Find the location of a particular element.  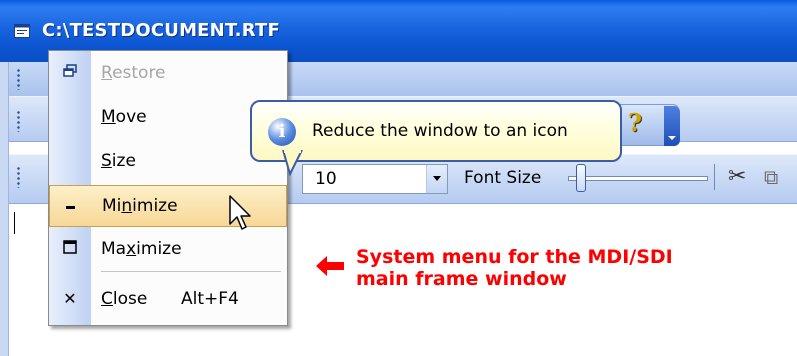

scissors-icon: ✂ is located at coordinates (738, 177).